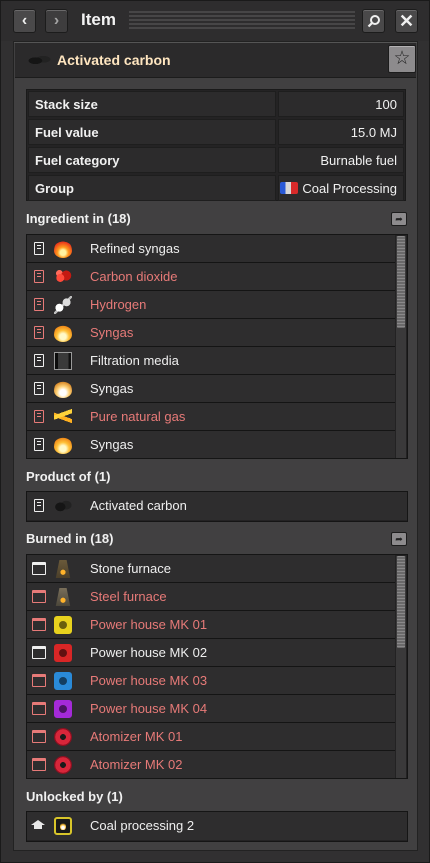  I want to click on window-title: Item, so click(98, 19).